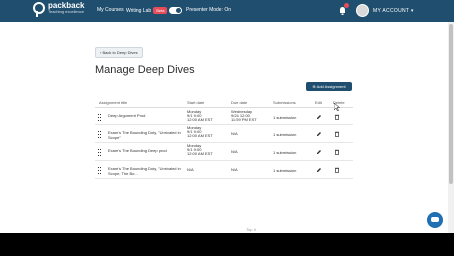 The width and height of the screenshot is (454, 256). What do you see at coordinates (451, 104) in the screenshot?
I see `scrollbar-thumb` at bounding box center [451, 104].